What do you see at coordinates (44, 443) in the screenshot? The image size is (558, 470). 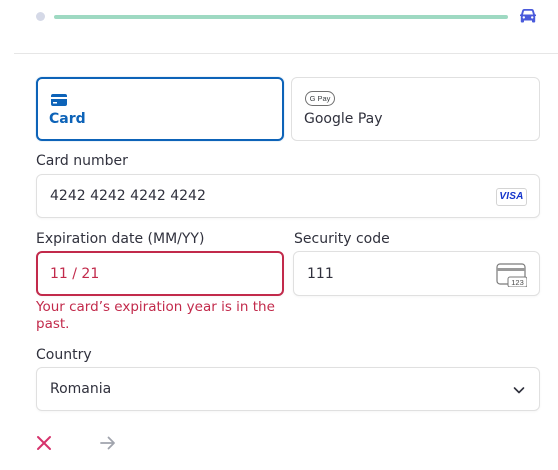 I see `close-icon` at bounding box center [44, 443].